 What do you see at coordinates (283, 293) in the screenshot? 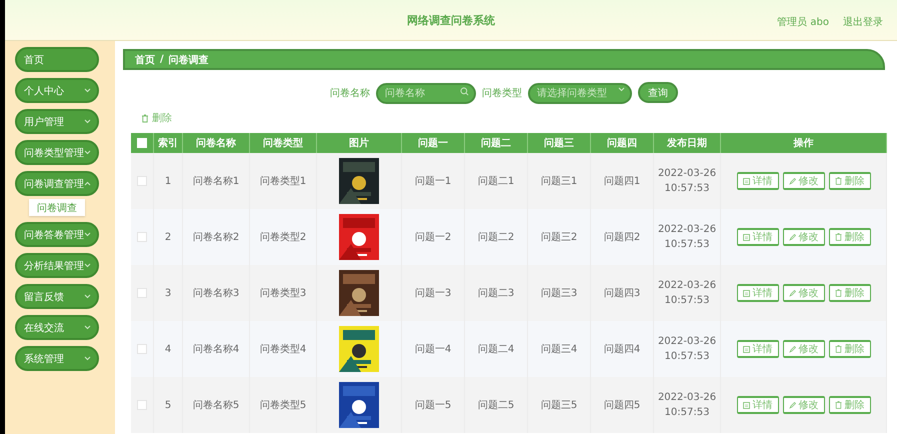
I see `table-cell: 问卷类型3` at bounding box center [283, 293].